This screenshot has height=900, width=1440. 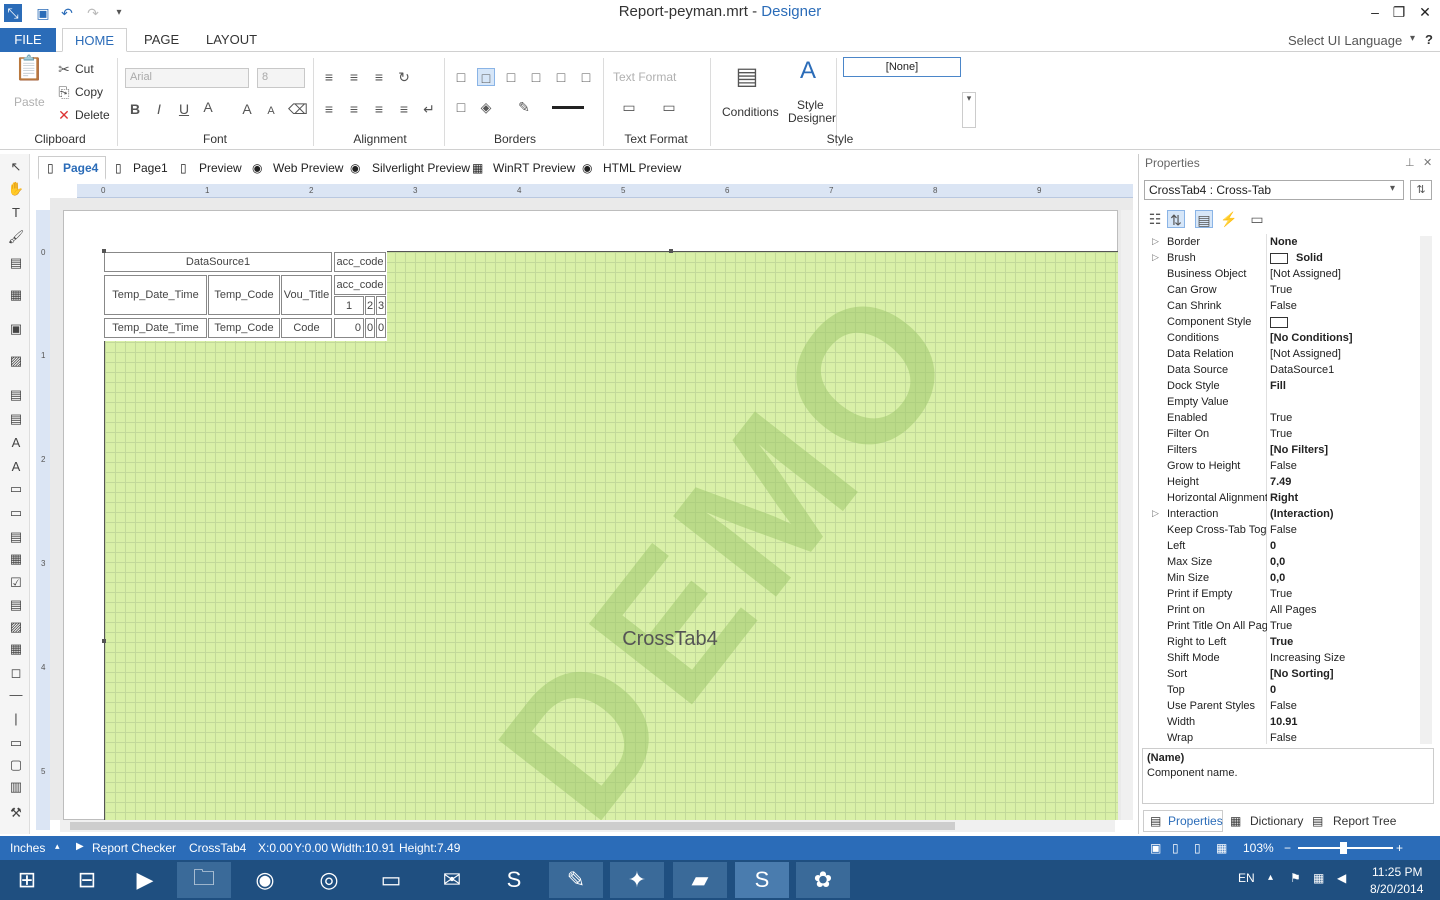 I want to click on pan-tool-icon: ✋, so click(x=16, y=189).